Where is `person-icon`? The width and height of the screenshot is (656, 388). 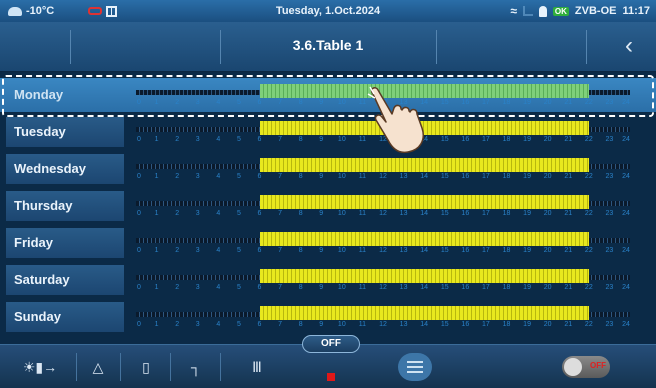
person-icon is located at coordinates (542, 11).